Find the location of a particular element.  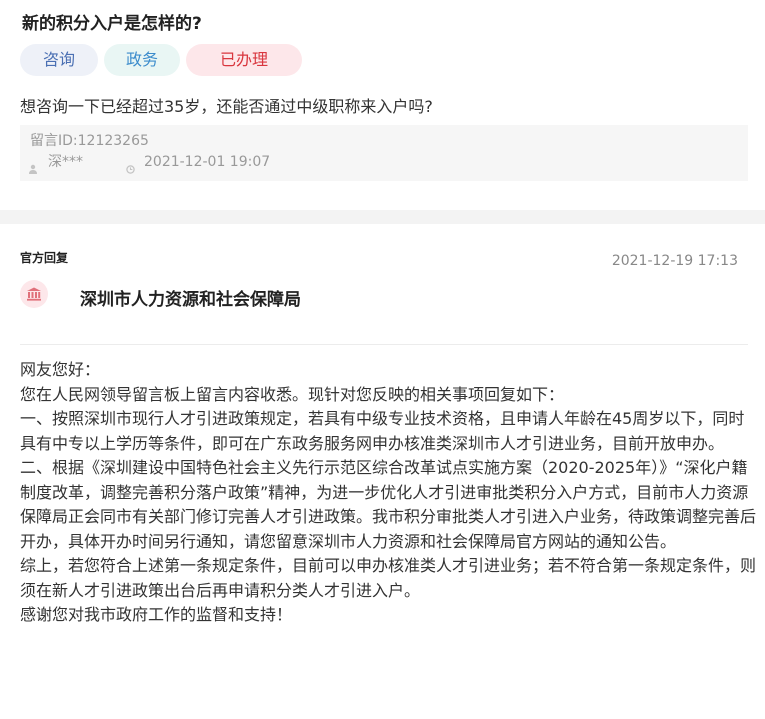

question-content: 想咨询一下已经超过35岁，还能否通过中级职称来入户吗? is located at coordinates (226, 106).